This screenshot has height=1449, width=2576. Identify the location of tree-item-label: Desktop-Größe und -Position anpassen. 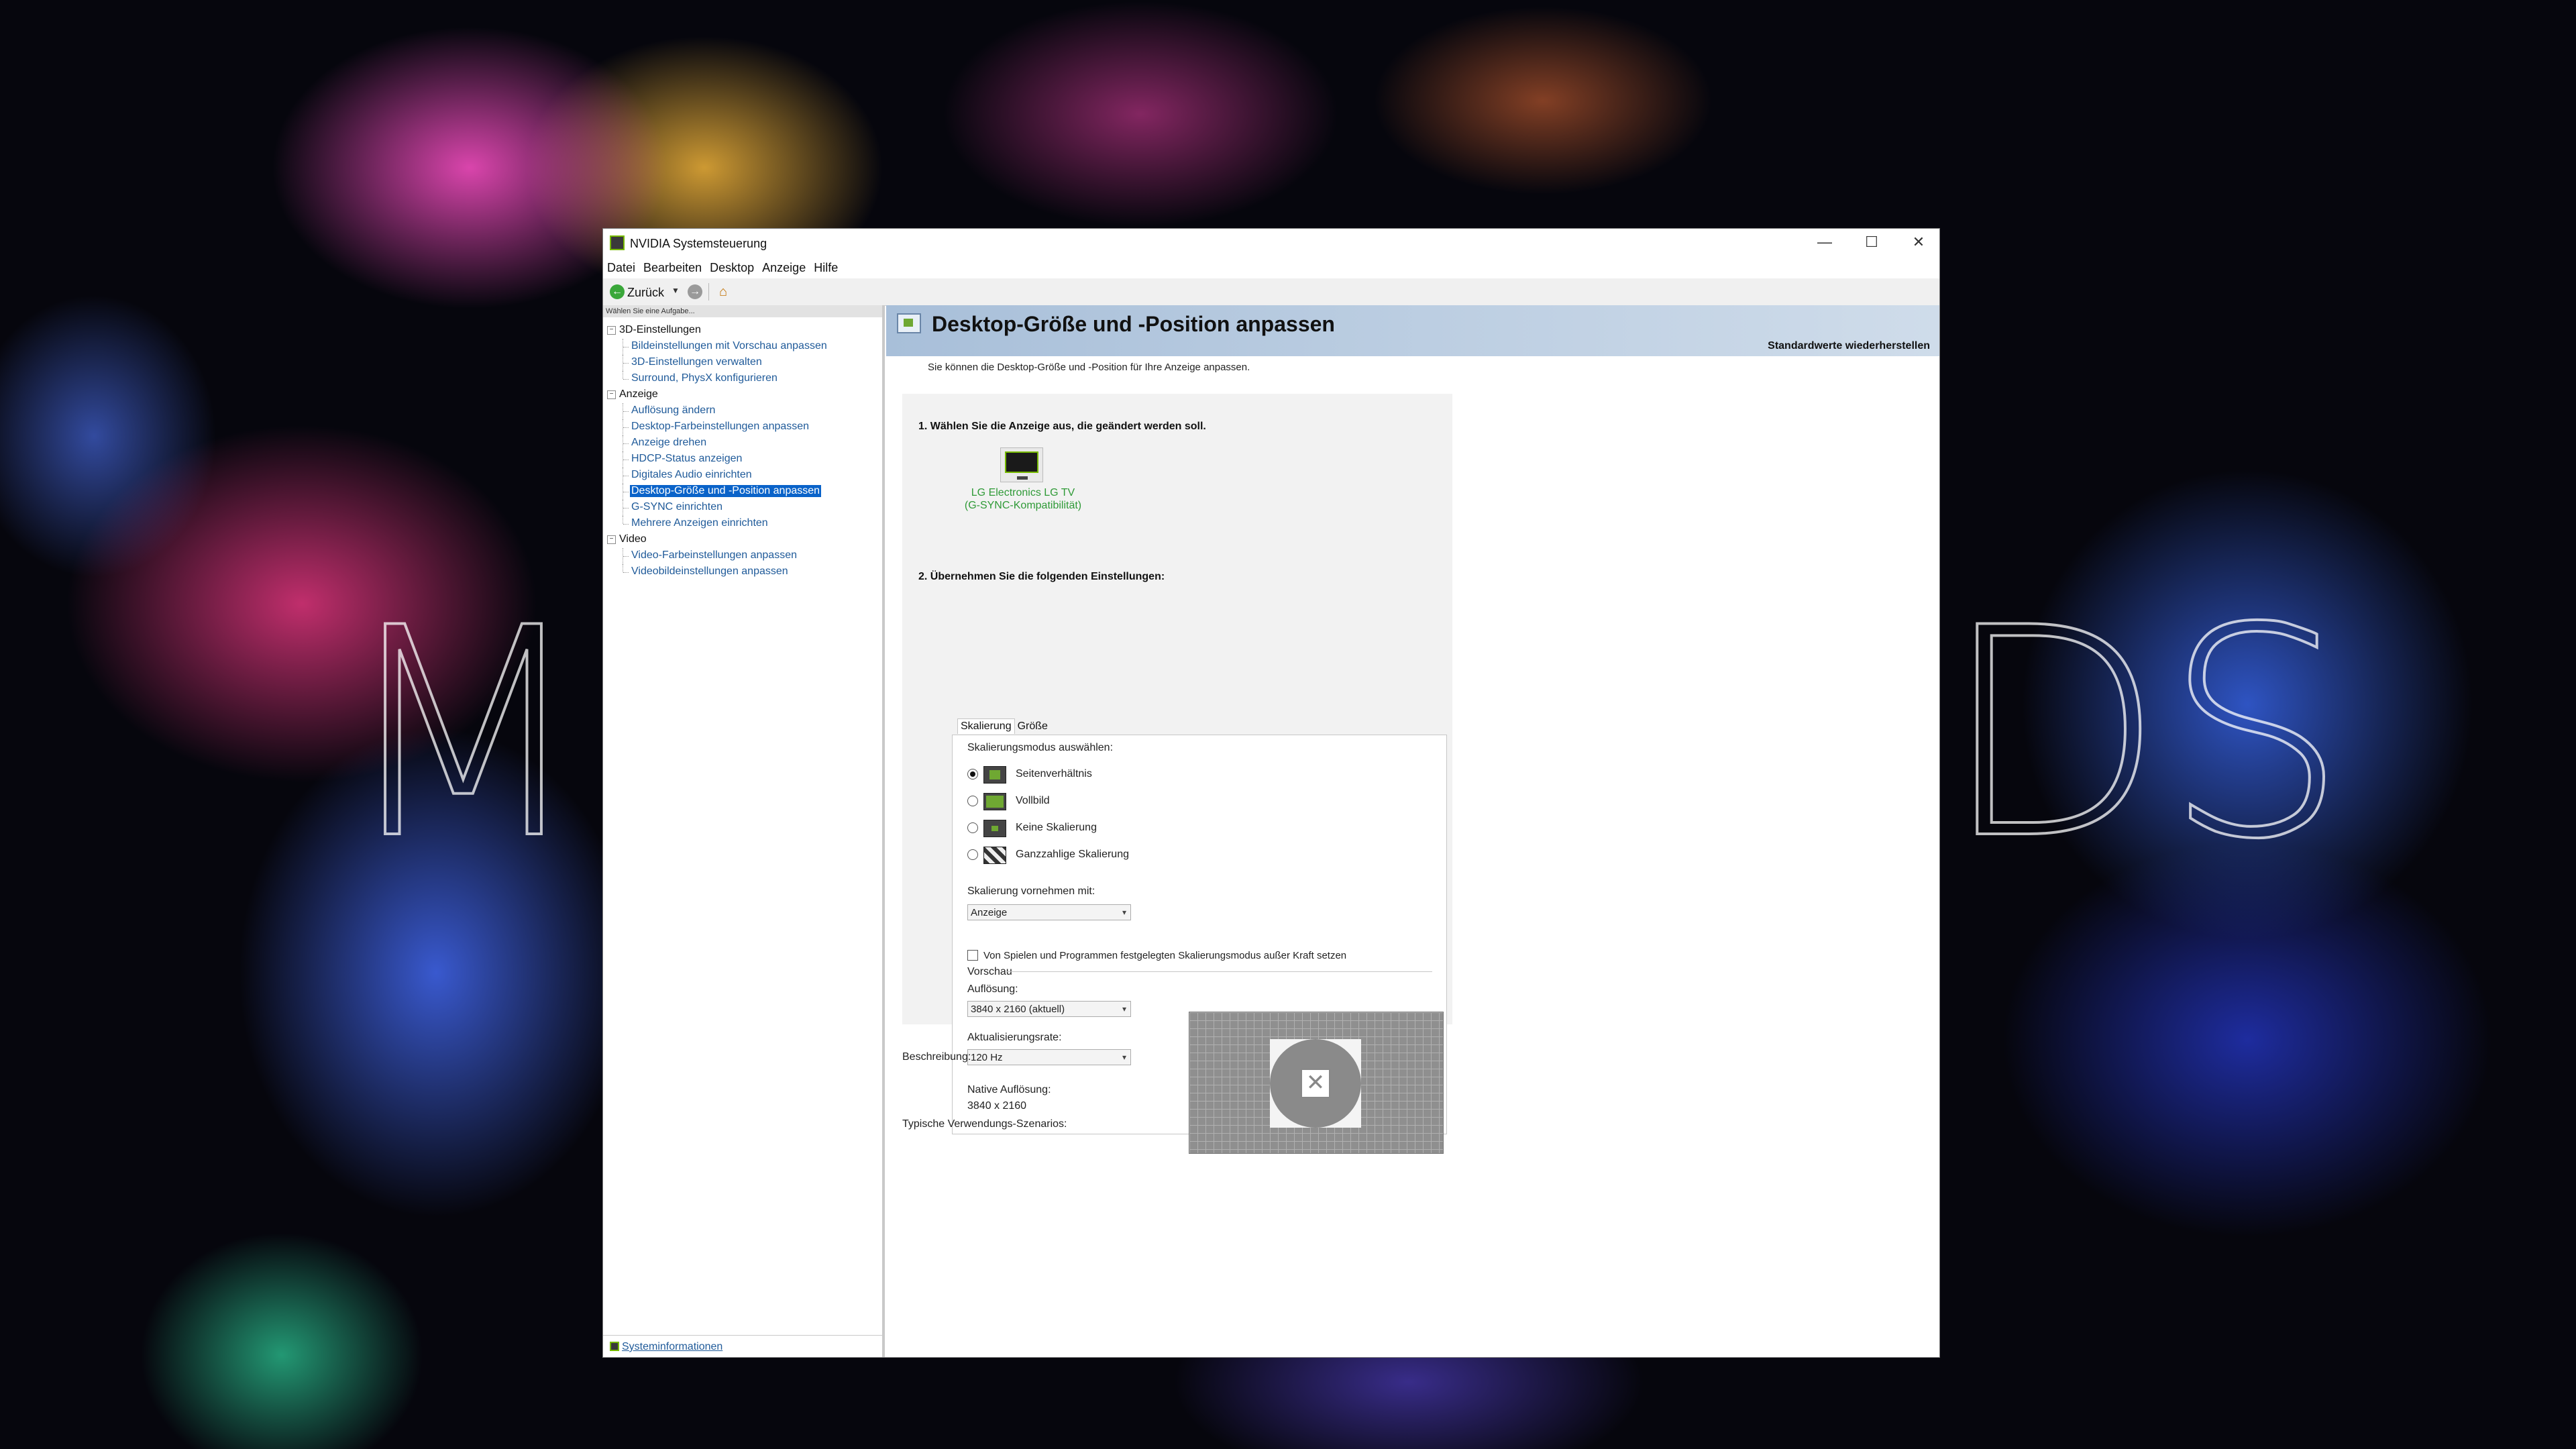
(726, 491).